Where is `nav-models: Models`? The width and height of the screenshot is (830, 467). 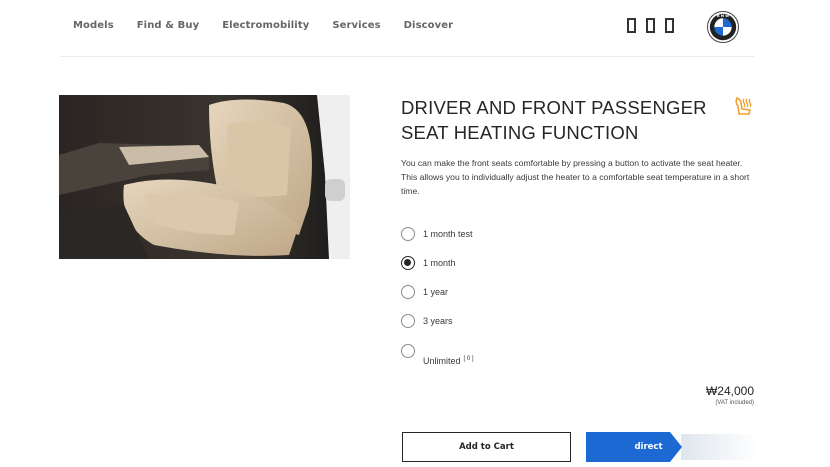 nav-models: Models is located at coordinates (93, 28).